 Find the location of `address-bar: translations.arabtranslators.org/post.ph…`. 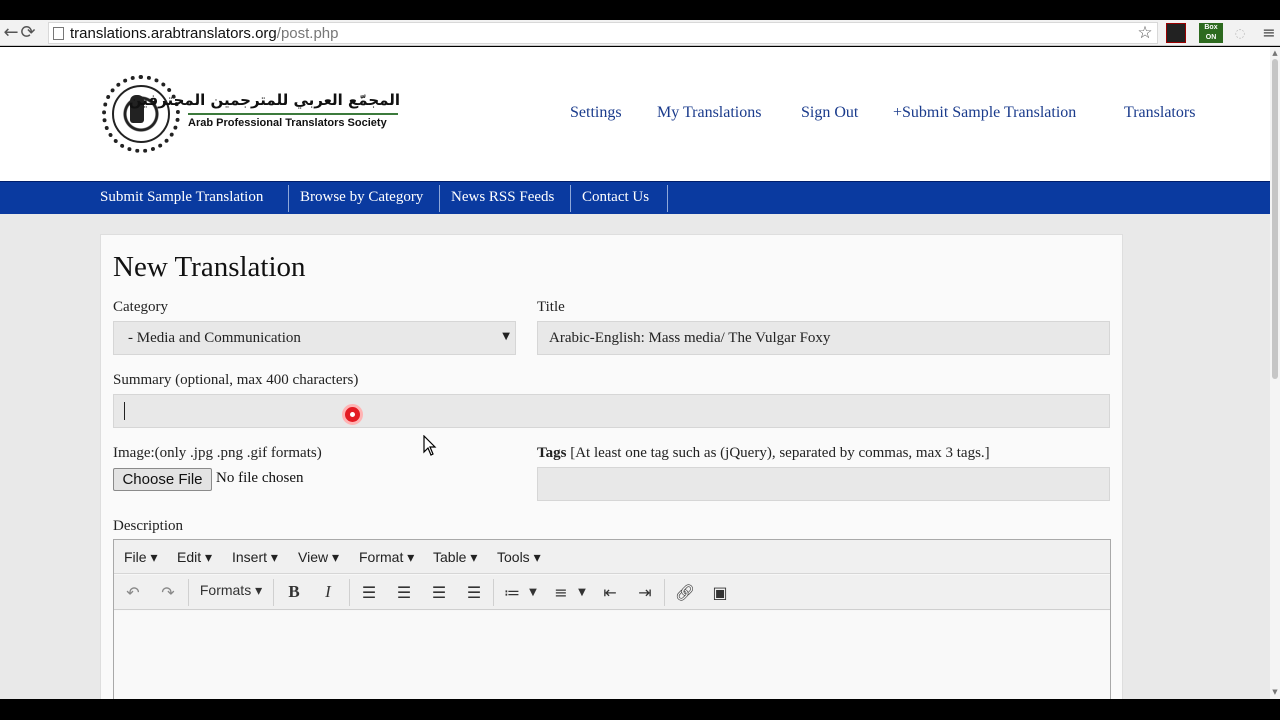

address-bar: translations.arabtranslators.org/post.ph… is located at coordinates (603, 33).